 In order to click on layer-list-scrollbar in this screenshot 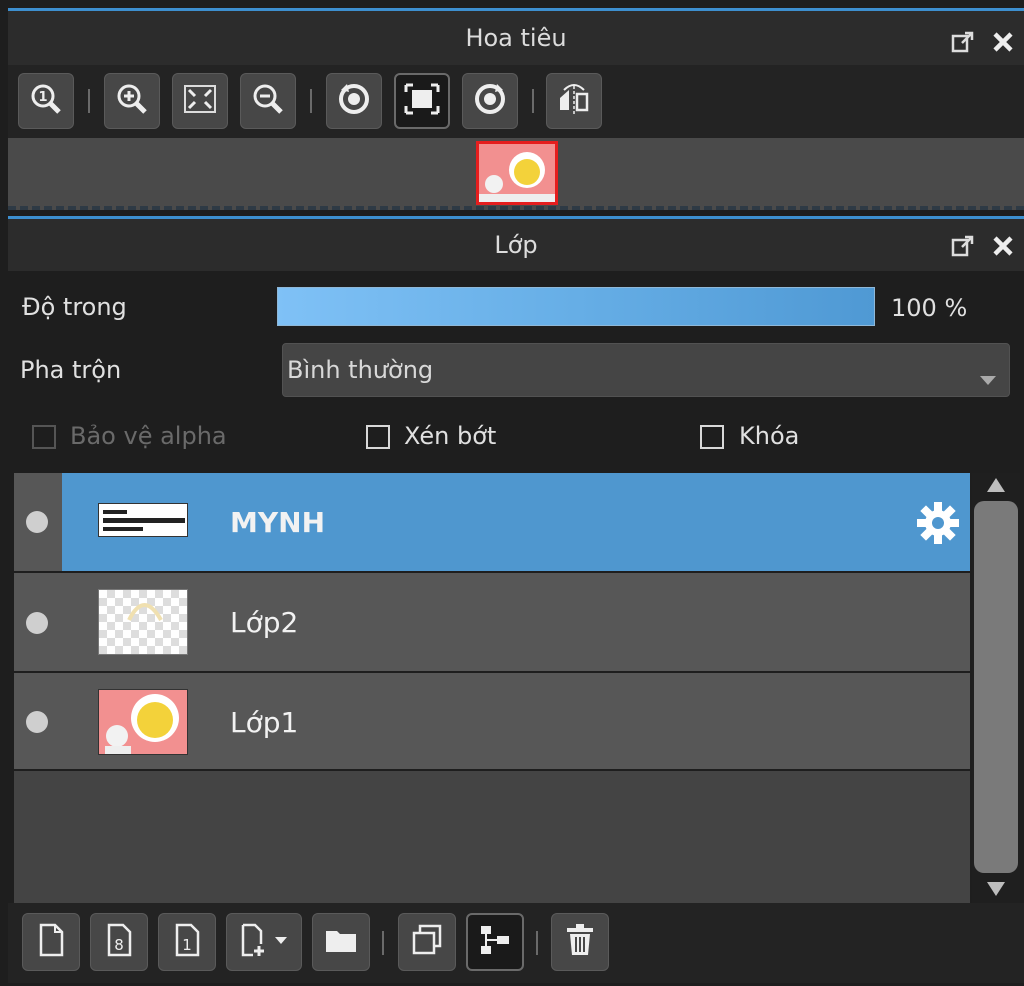, I will do `click(996, 688)`.